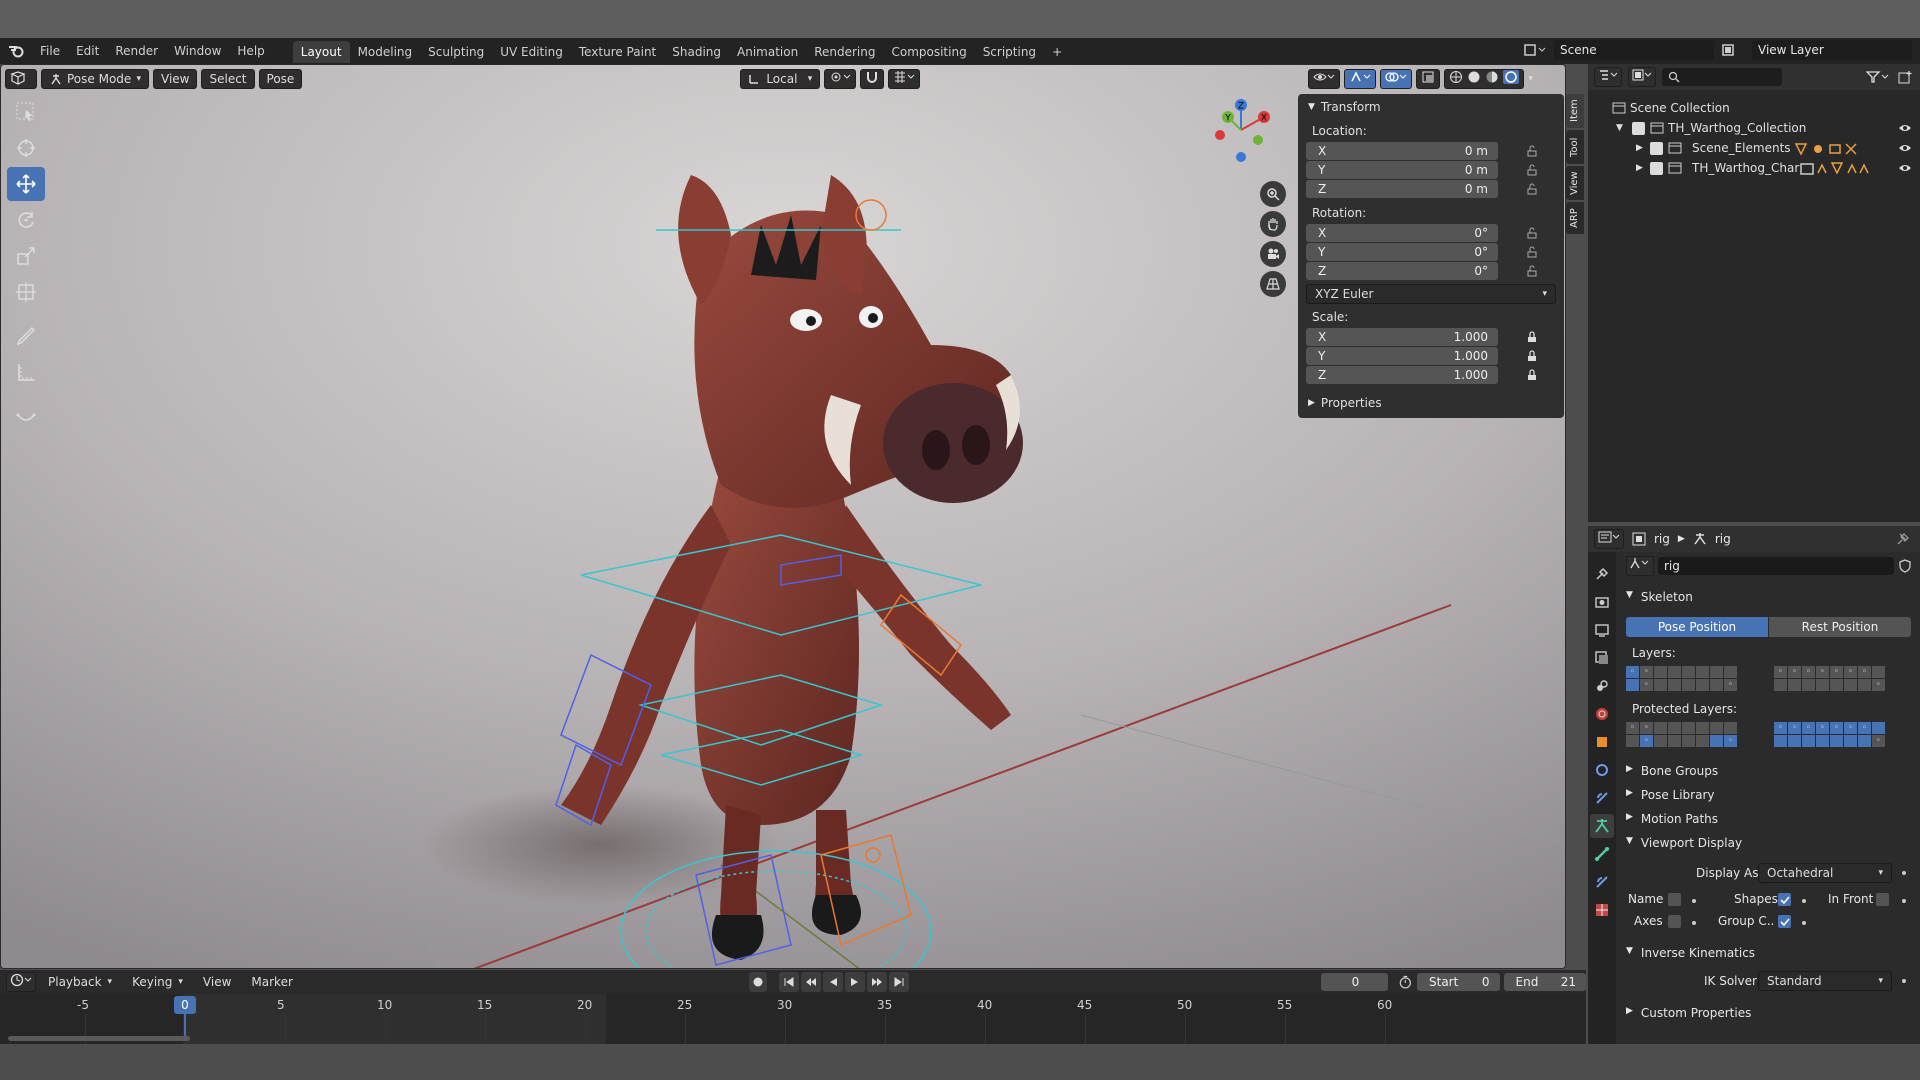  I want to click on location-z-field: Z 0 m, so click(1402, 189).